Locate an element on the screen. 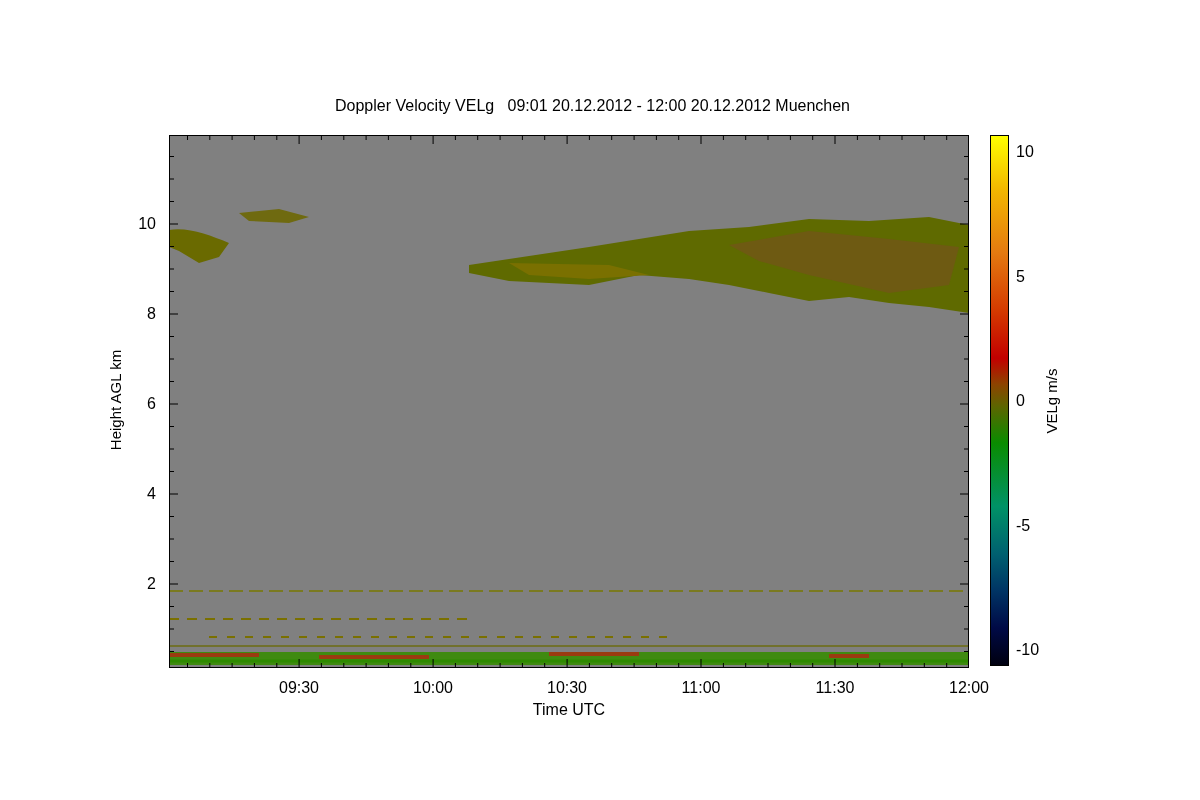 This screenshot has height=800, width=1200. y-tick-label: 2 is located at coordinates (151, 584).